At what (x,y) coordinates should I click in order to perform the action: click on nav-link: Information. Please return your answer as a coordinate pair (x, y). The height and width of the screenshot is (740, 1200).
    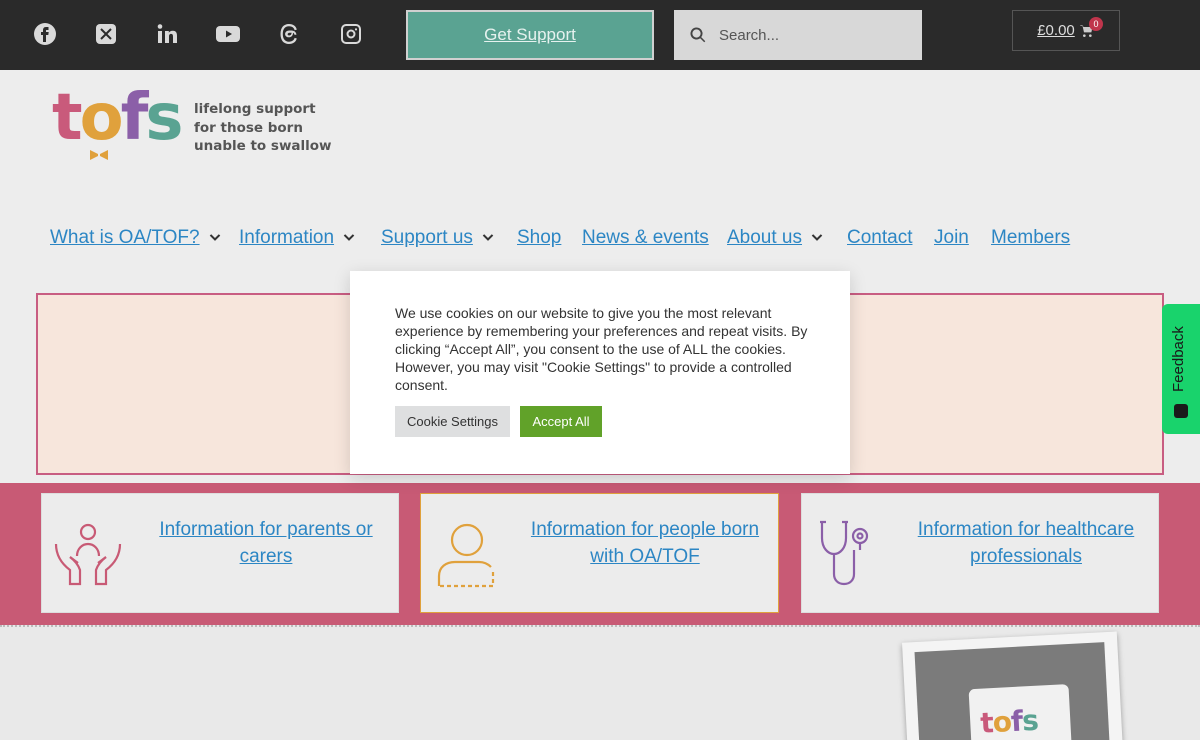
    Looking at the image, I should click on (286, 238).